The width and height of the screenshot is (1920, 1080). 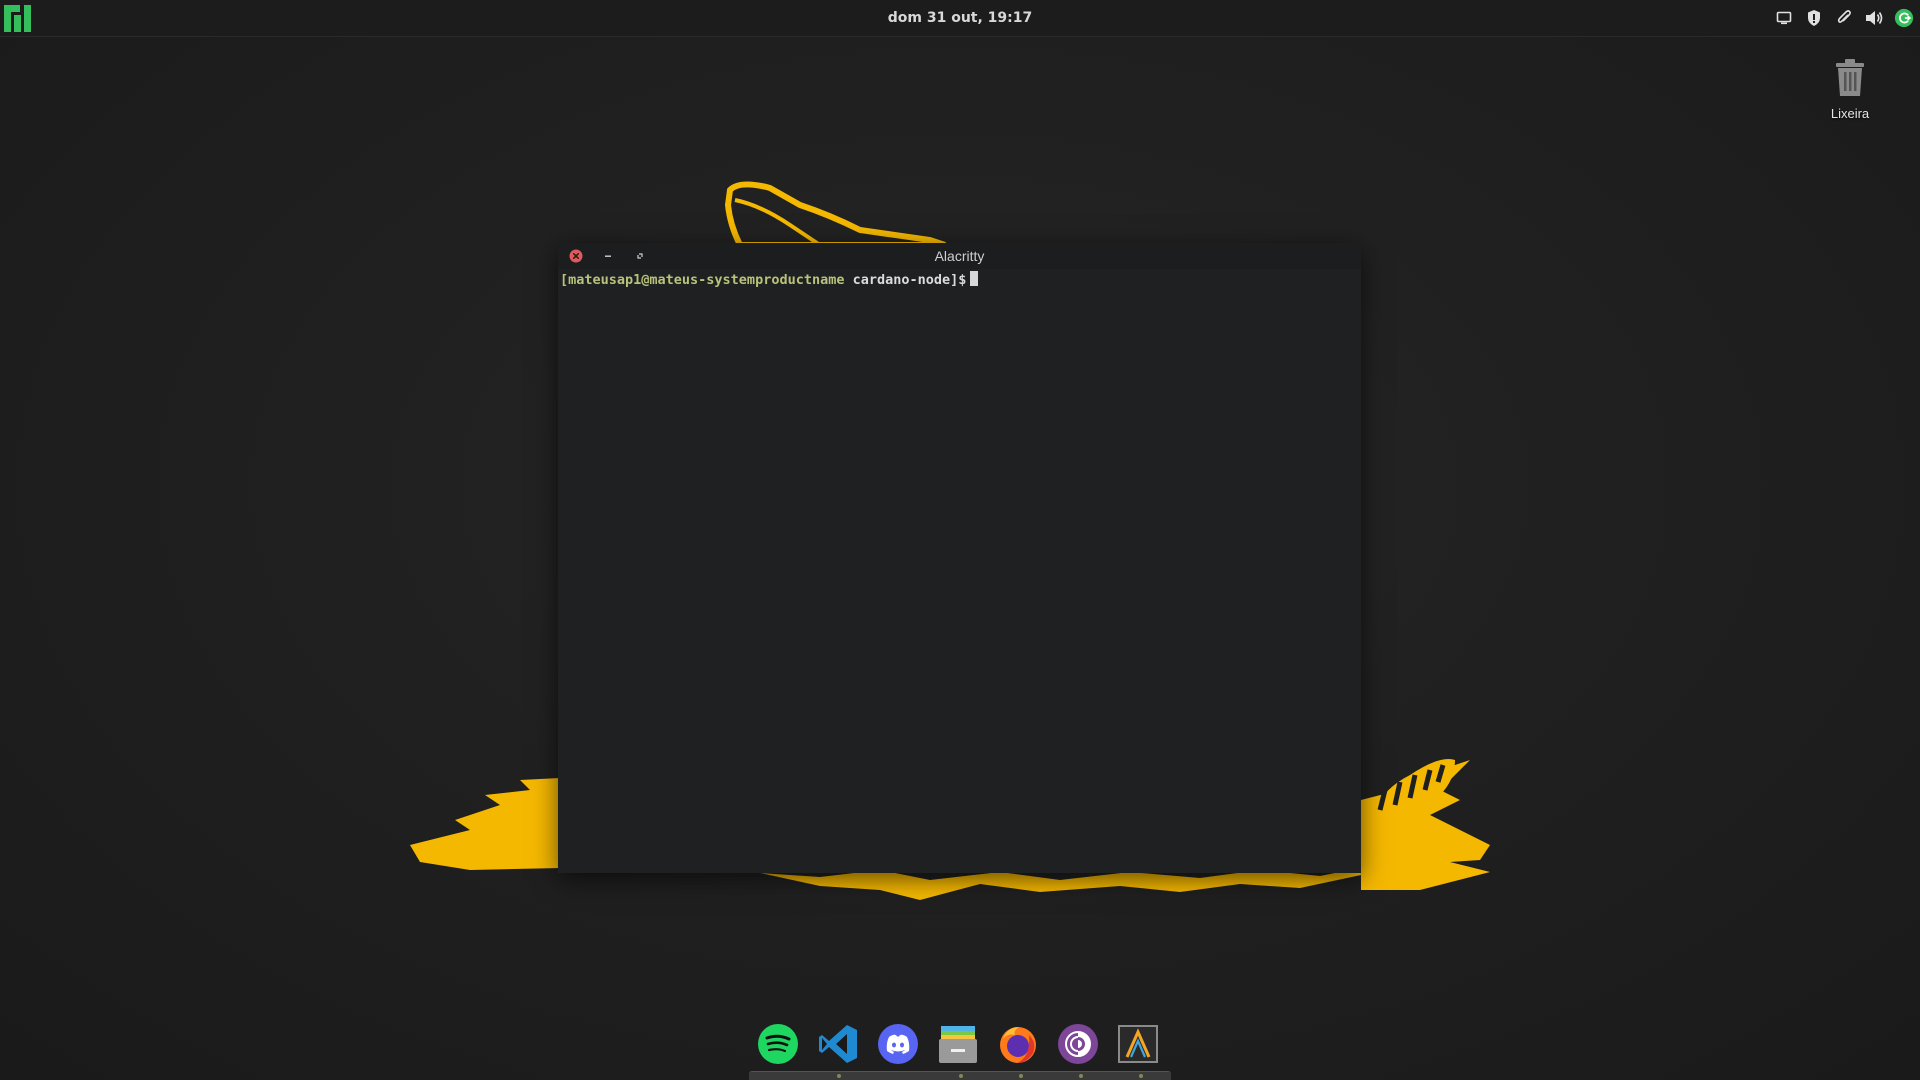 I want to click on shield-icon, so click(x=1814, y=18).